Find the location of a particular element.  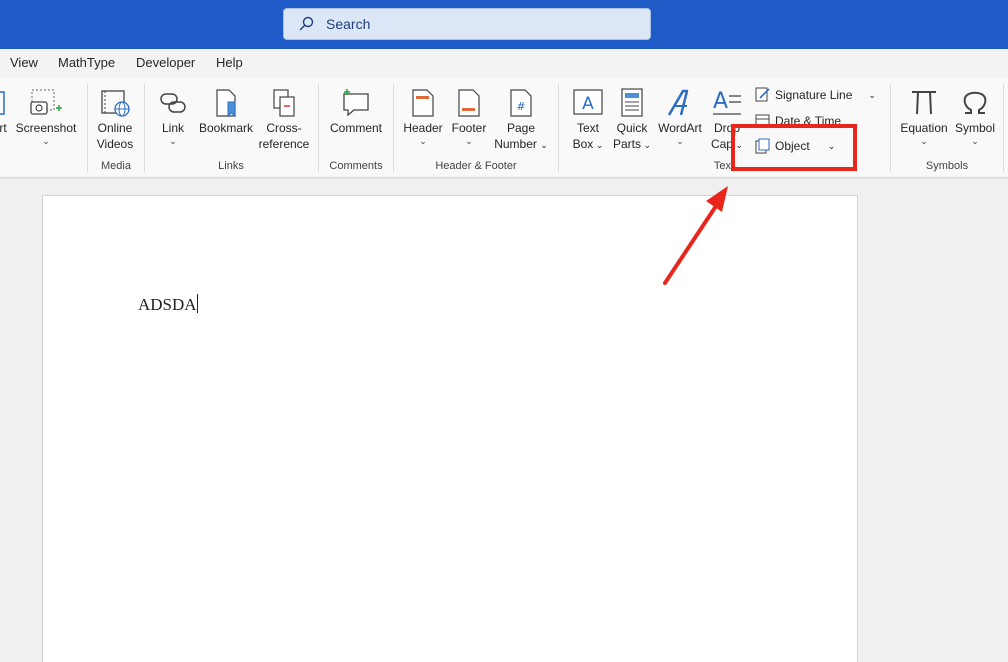

document-text: ADSDA is located at coordinates (167, 304).